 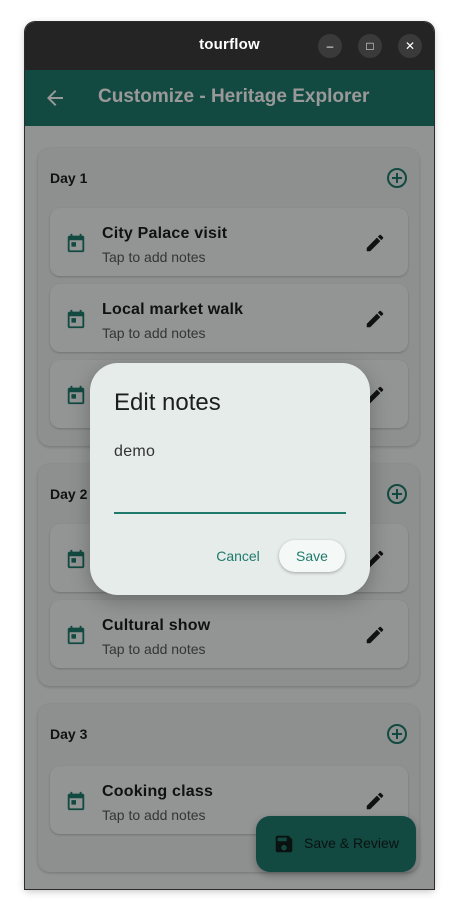 I want to click on dialog-title: Edit notes, so click(x=167, y=402).